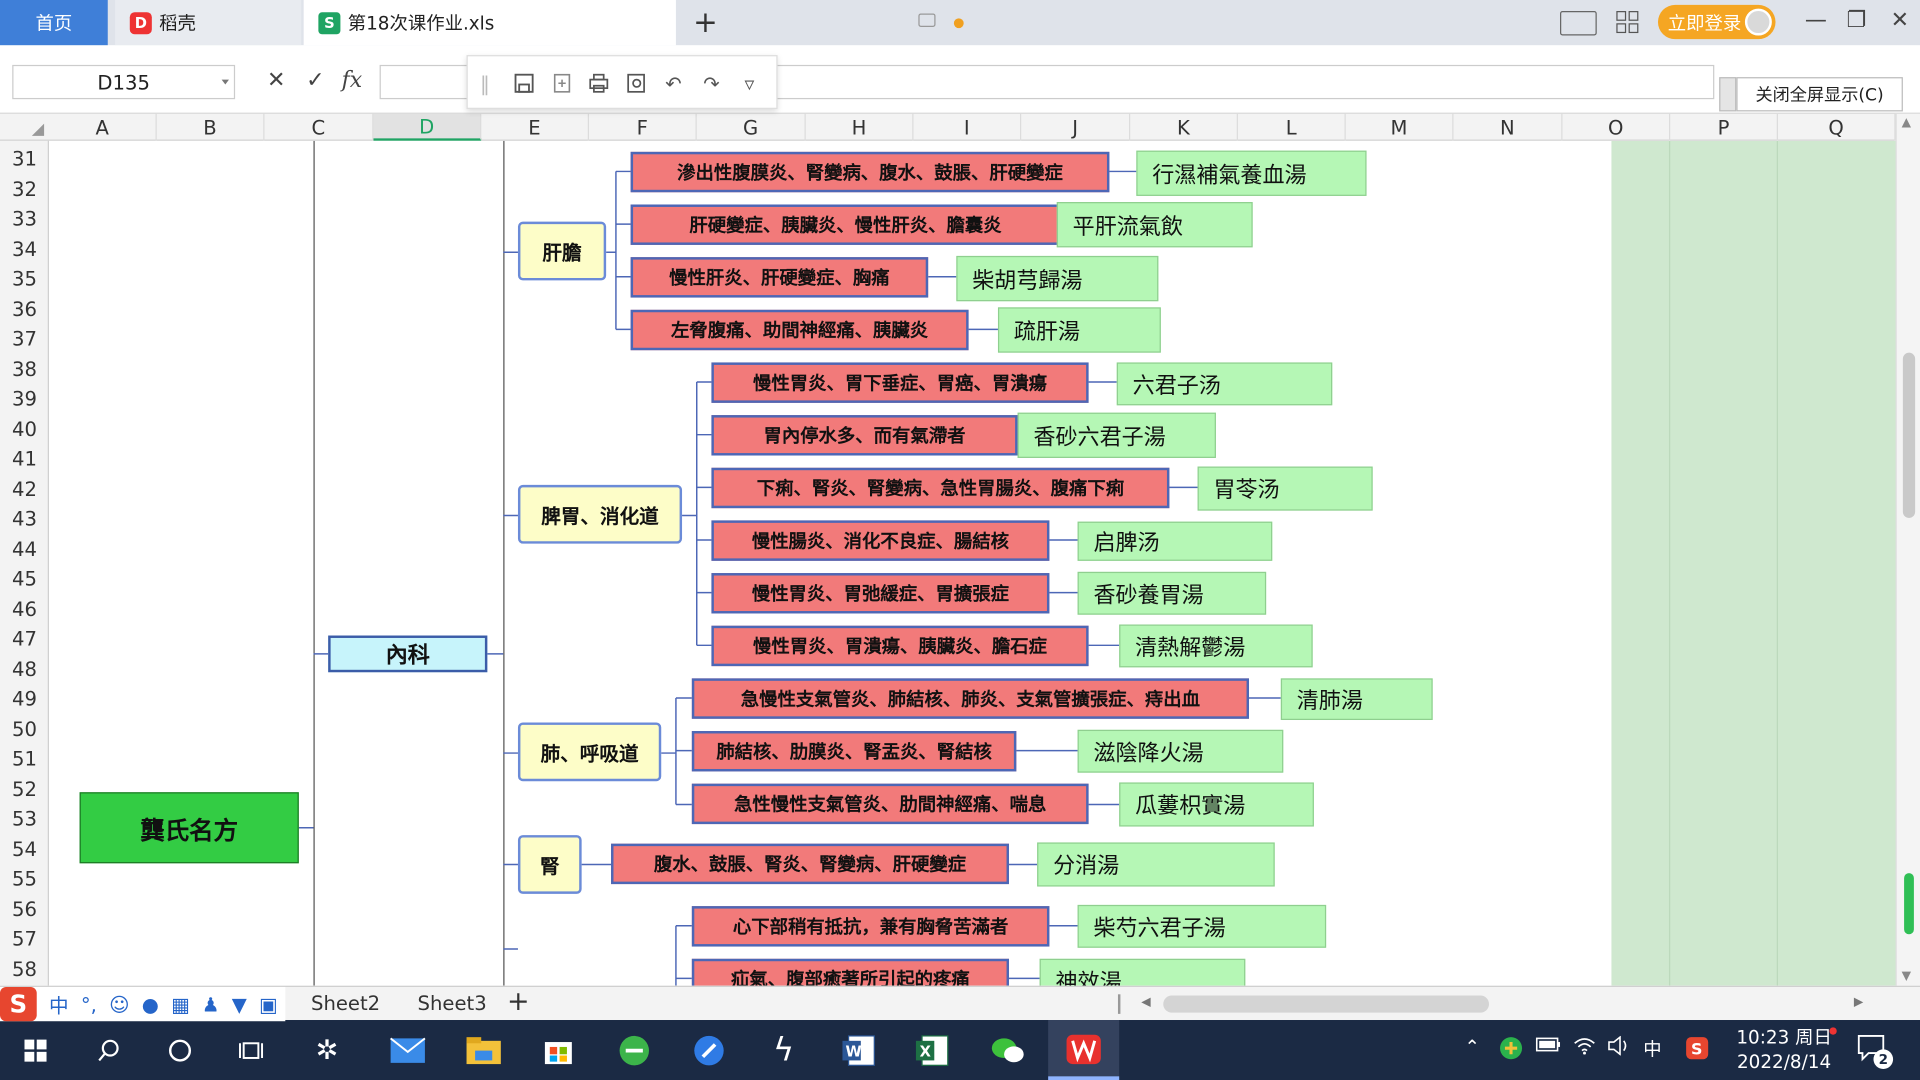 Image resolution: width=1920 pixels, height=1080 pixels. What do you see at coordinates (24, 188) in the screenshot?
I see `row-header-cell: 32` at bounding box center [24, 188].